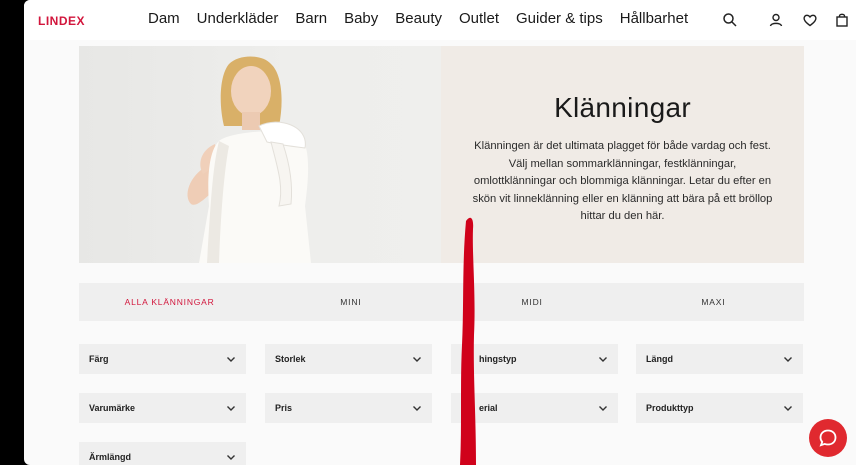 The width and height of the screenshot is (856, 465). I want to click on filter-label: Färg, so click(99, 359).